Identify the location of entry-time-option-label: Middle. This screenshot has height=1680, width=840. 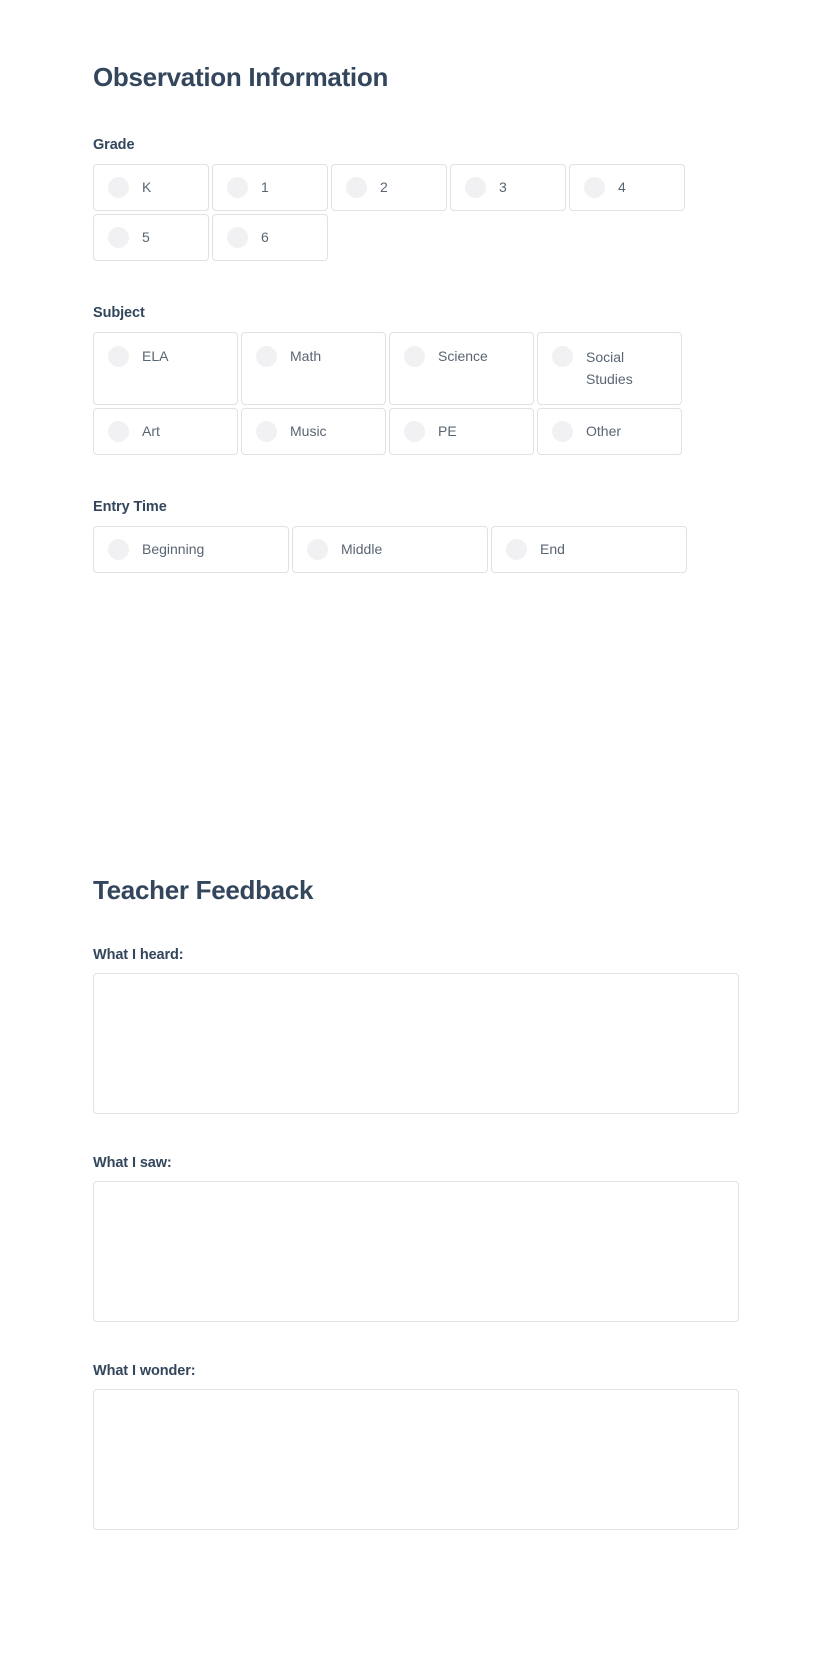
(362, 549).